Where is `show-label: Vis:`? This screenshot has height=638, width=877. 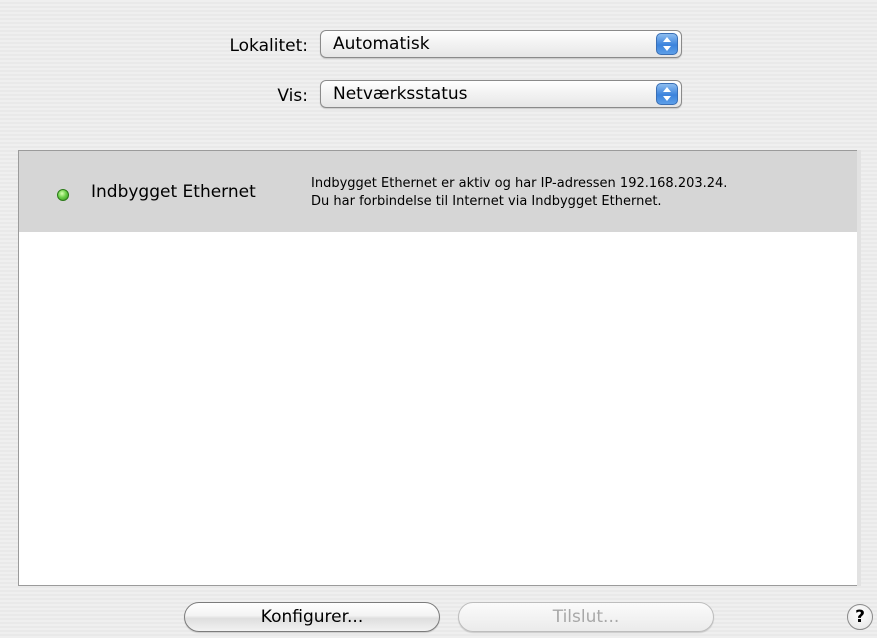 show-label: Vis: is located at coordinates (292, 96).